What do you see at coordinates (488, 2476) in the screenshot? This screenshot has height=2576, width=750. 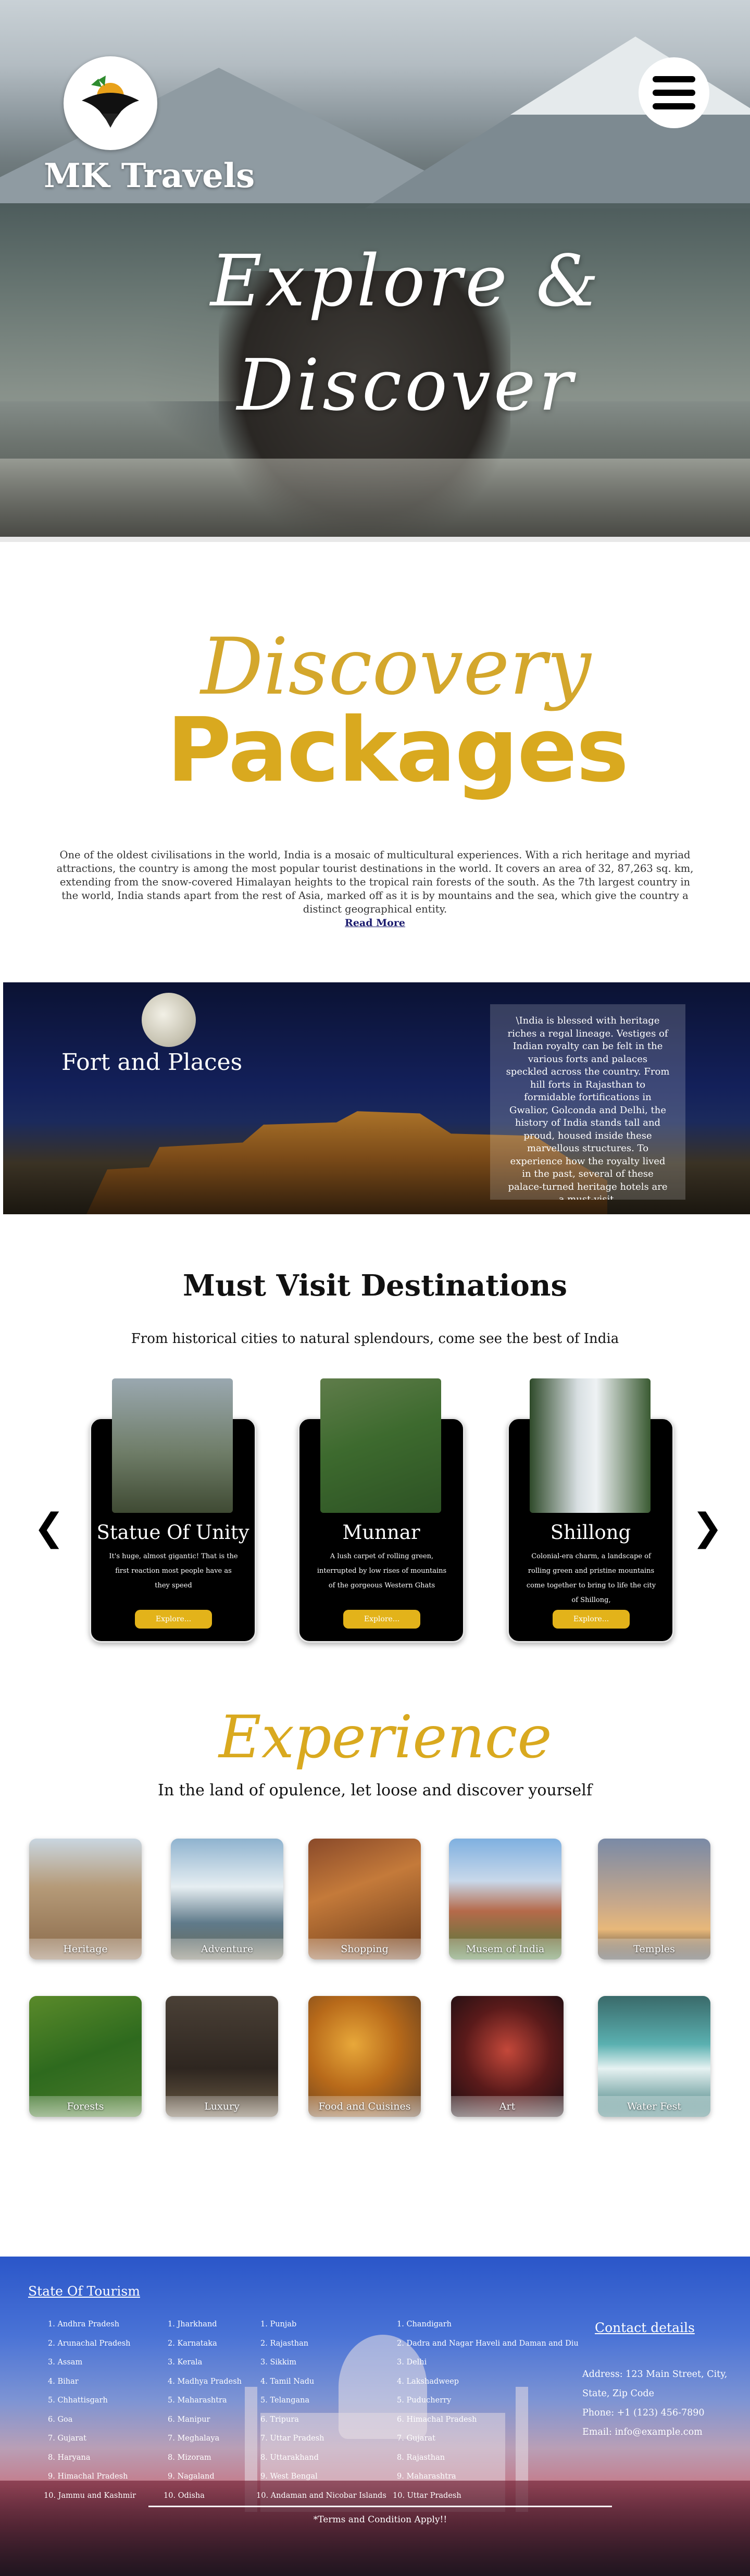 I see `state-link: 9. Maharashtra` at bounding box center [488, 2476].